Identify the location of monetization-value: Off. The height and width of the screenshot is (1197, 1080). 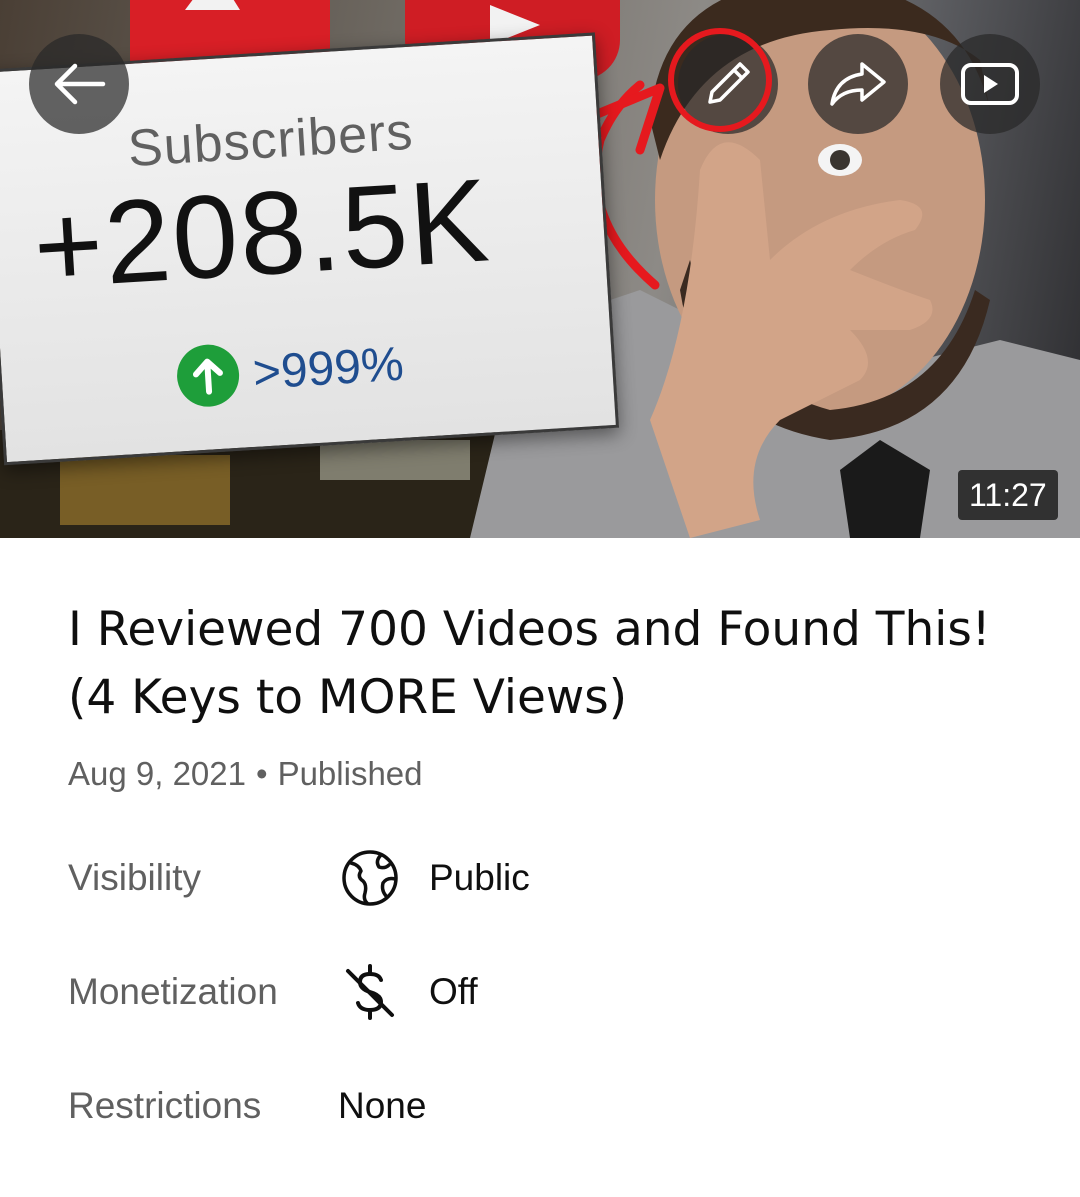
(453, 991).